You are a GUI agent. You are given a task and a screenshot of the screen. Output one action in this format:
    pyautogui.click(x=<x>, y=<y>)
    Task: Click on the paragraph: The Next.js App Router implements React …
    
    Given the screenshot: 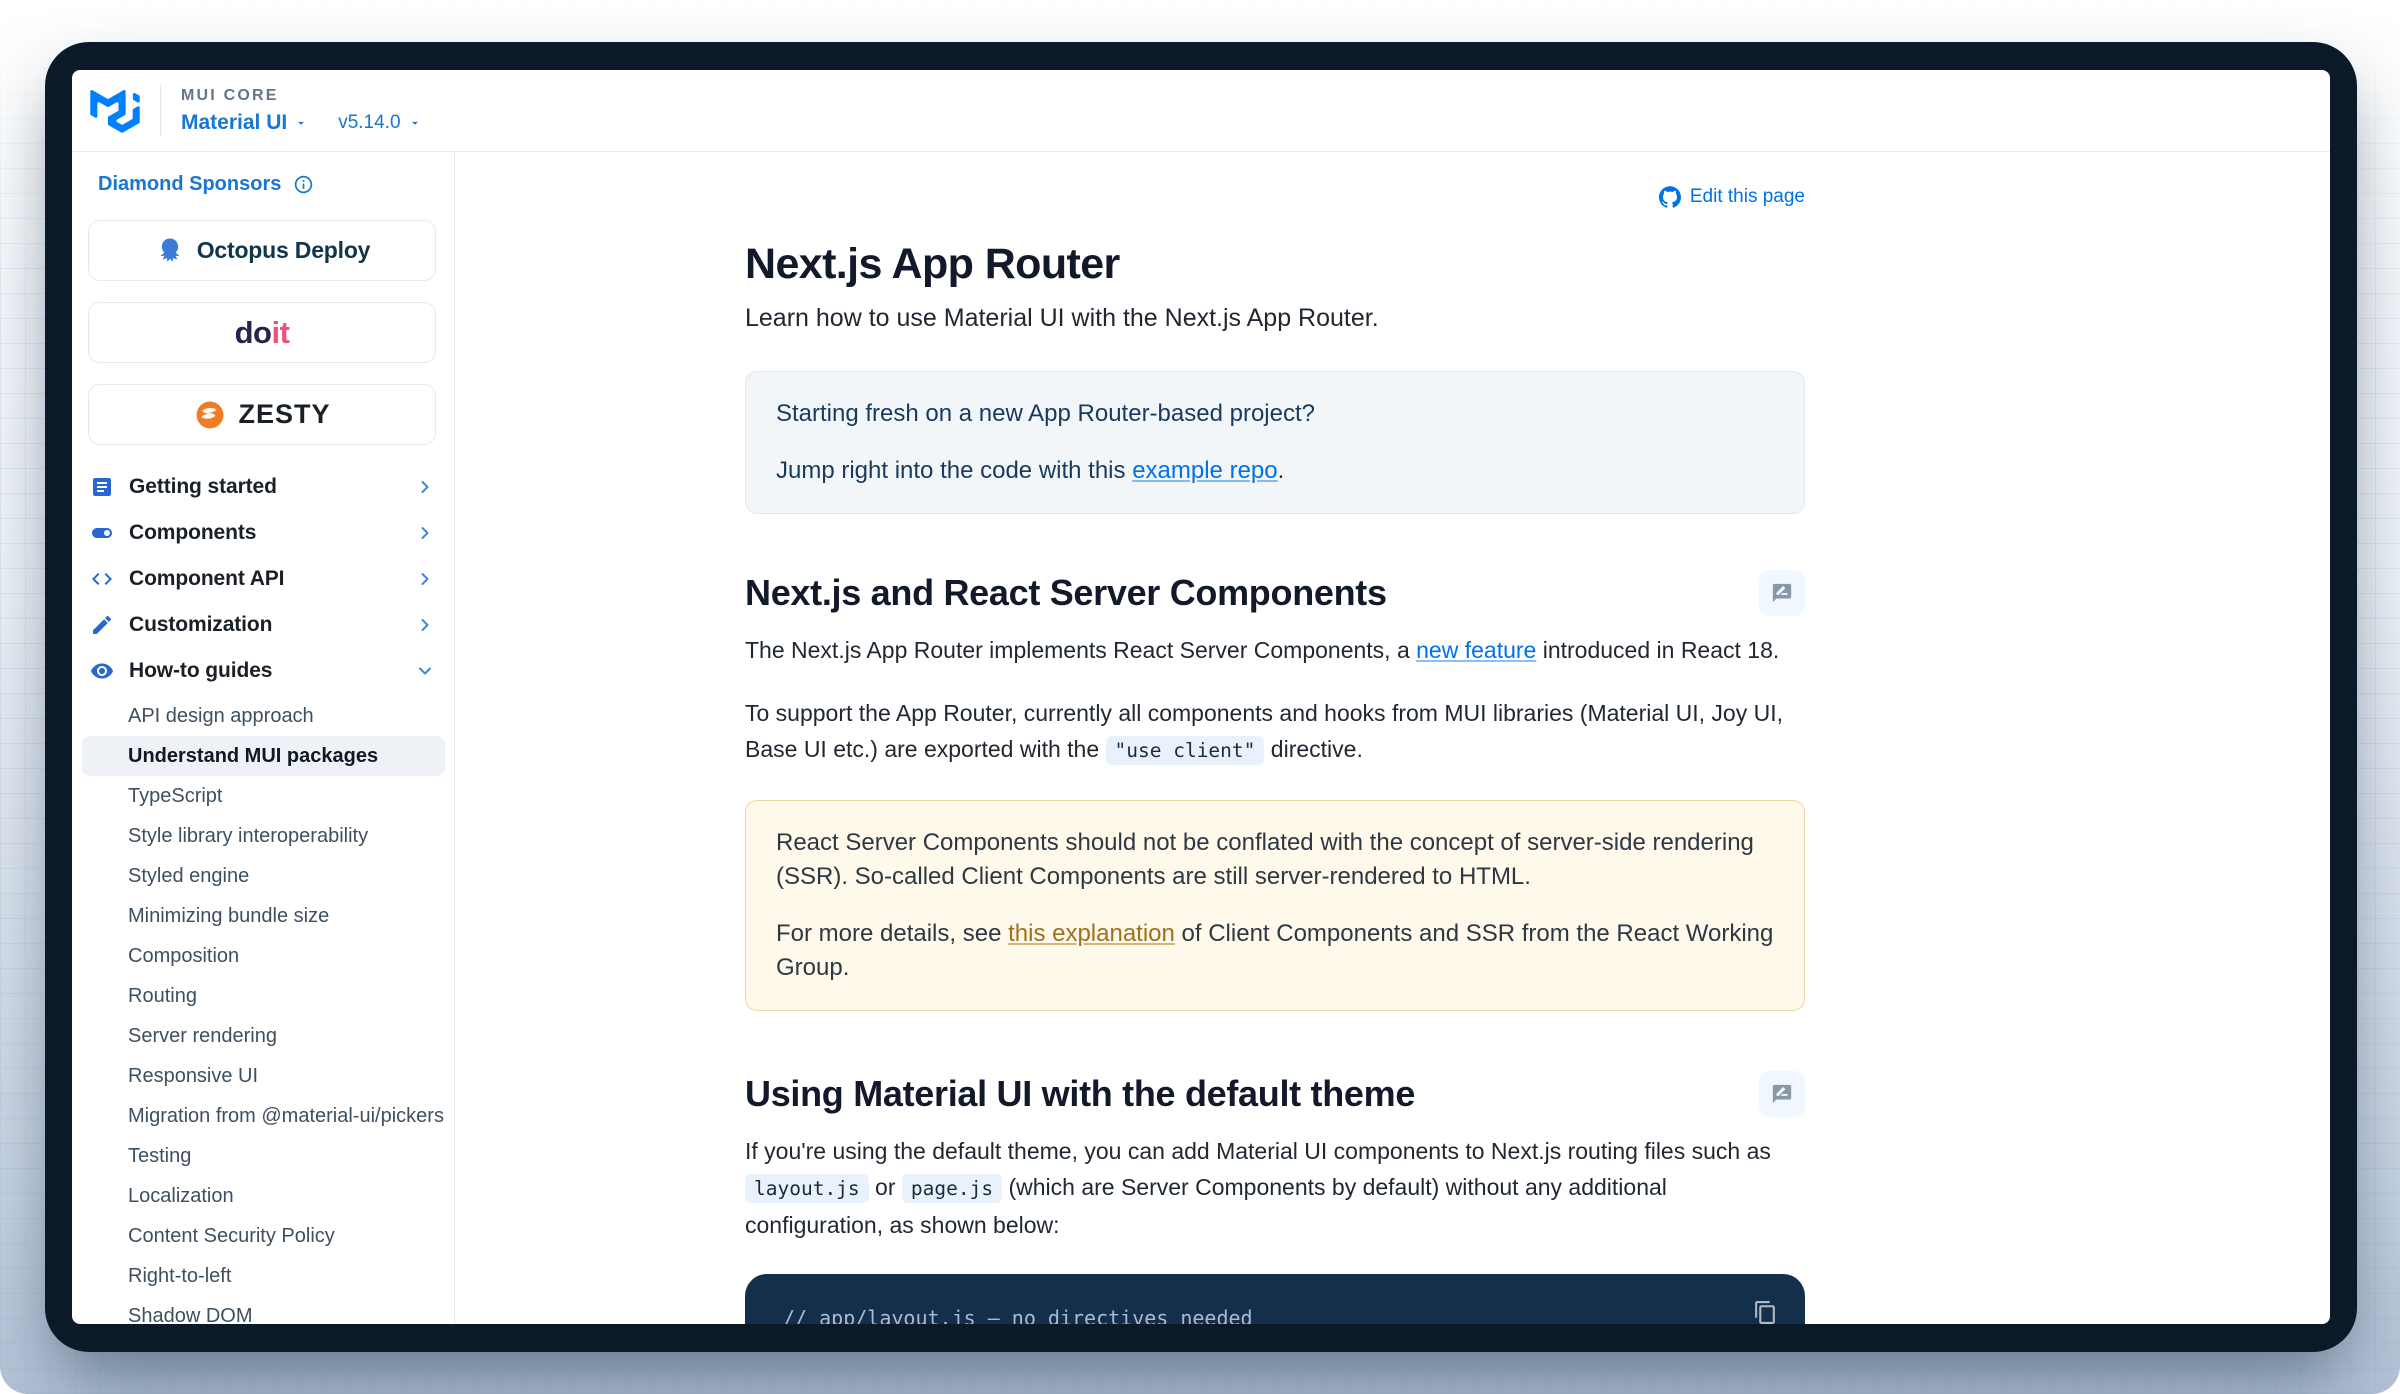 What is the action you would take?
    pyautogui.click(x=1262, y=650)
    